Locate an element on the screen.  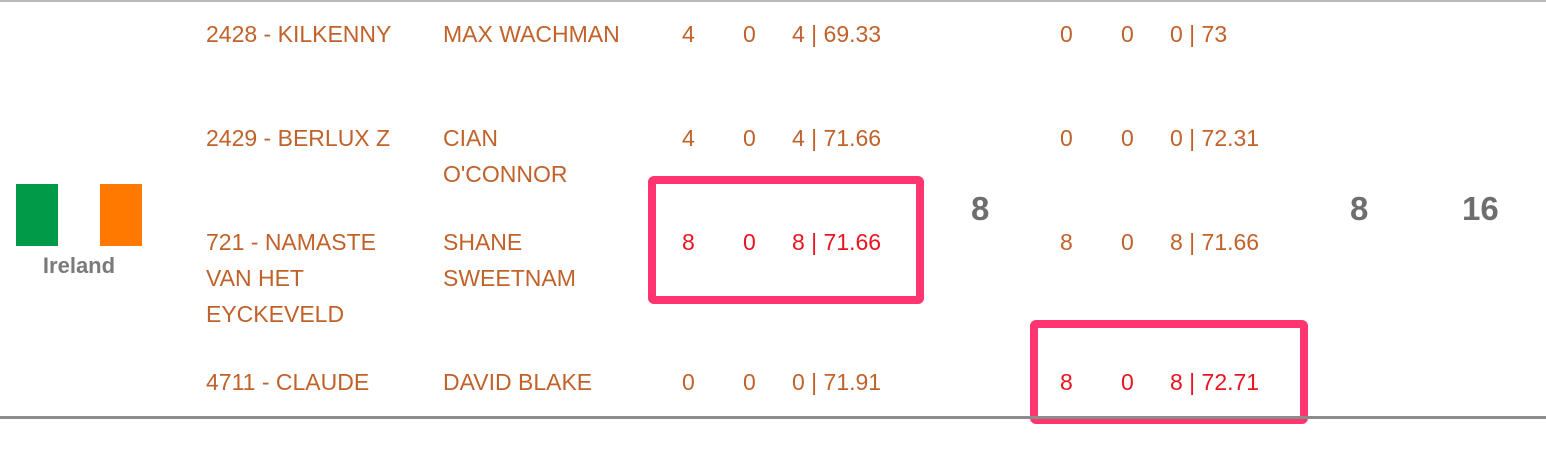
rider-name: CIAN O'CONNOR is located at coordinates (505, 156).